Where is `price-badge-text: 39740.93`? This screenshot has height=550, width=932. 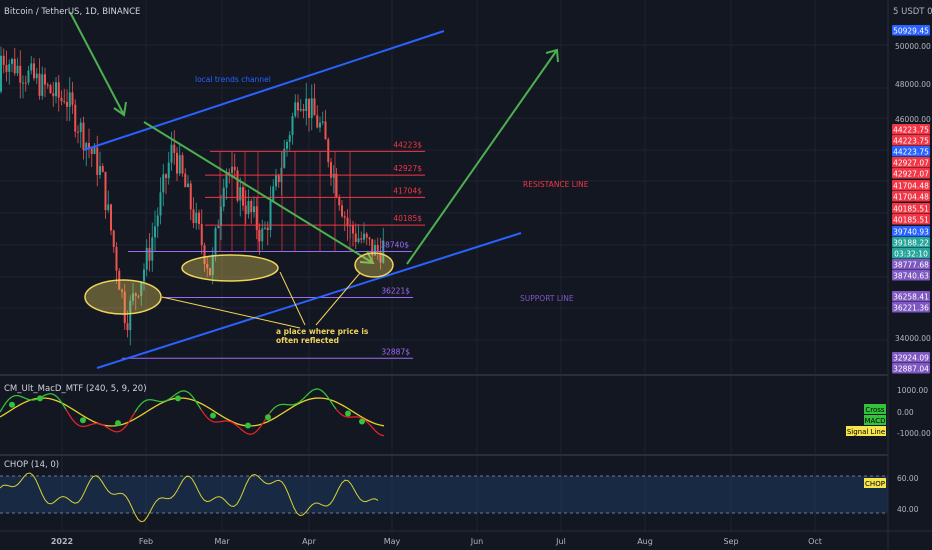 price-badge-text: 39740.93 is located at coordinates (911, 232).